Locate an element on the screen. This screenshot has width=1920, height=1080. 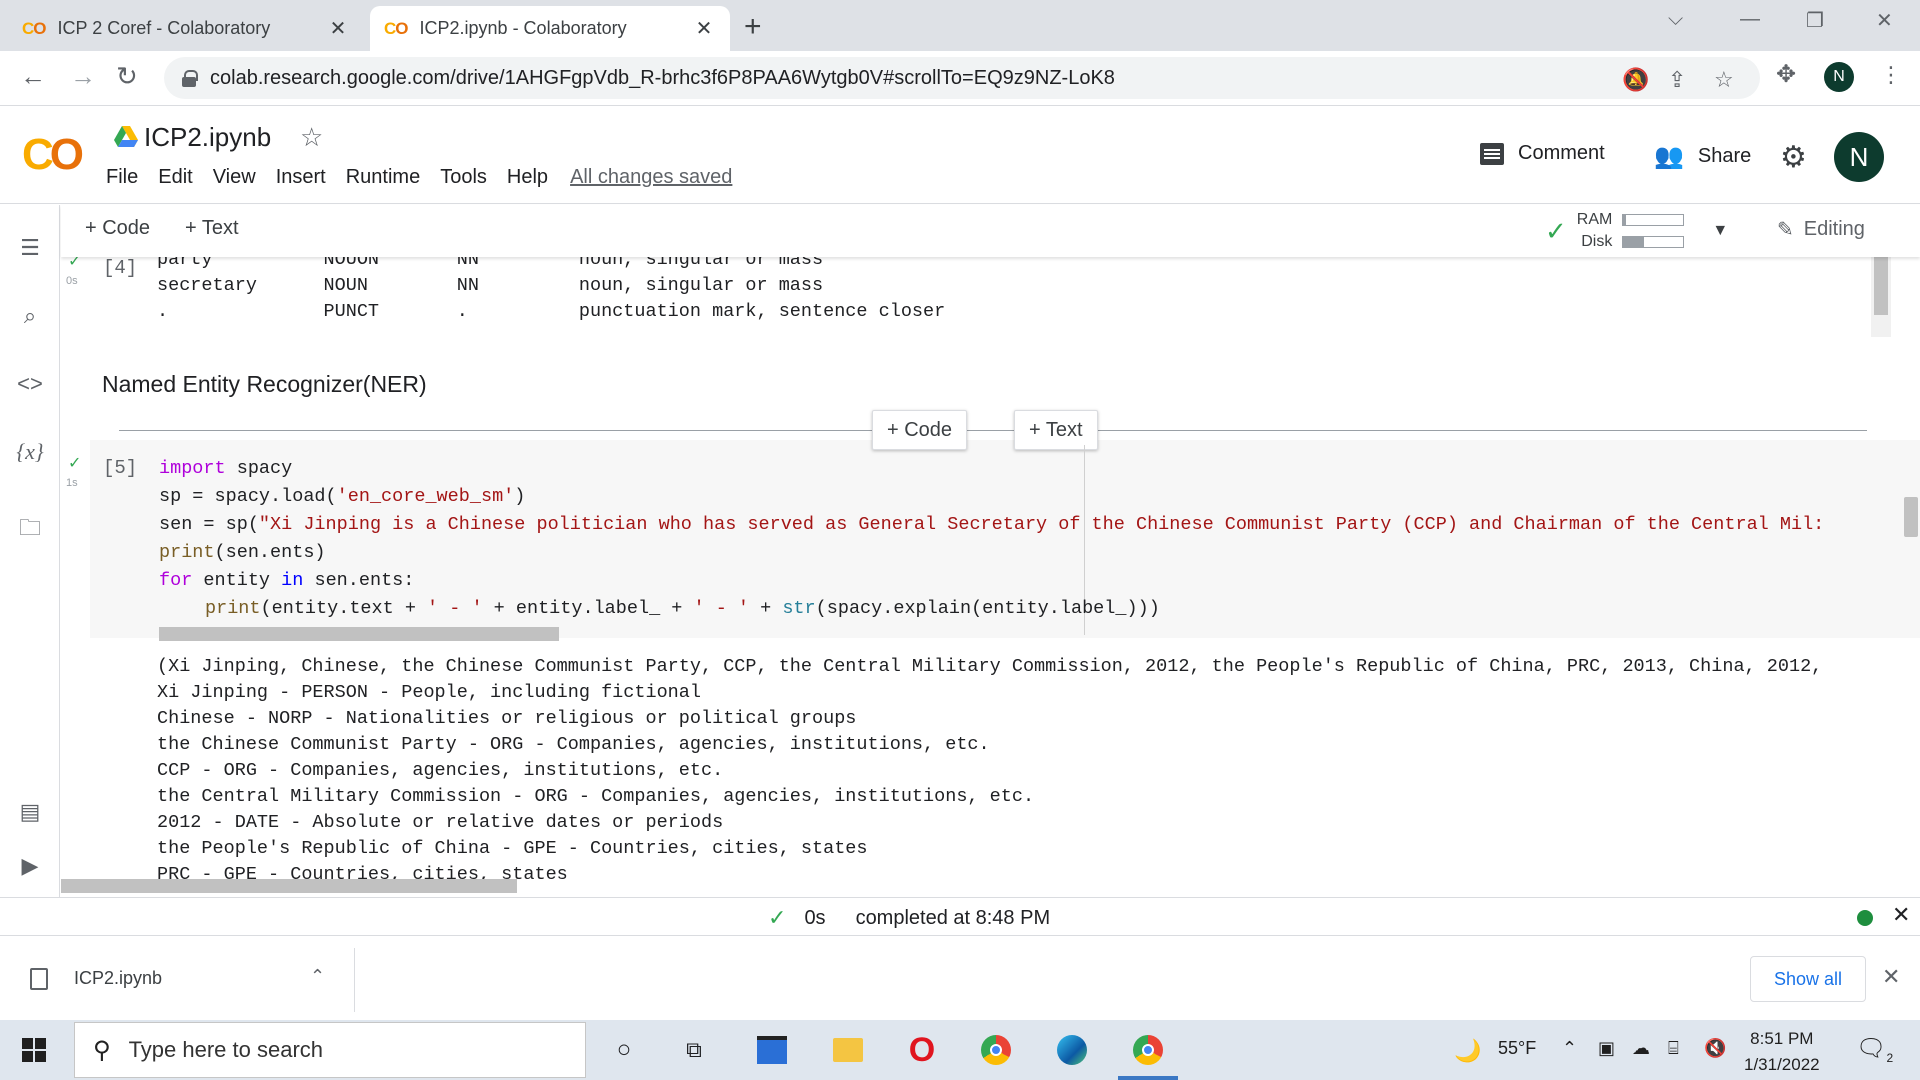
runtime-dropdown-icon: ▼ is located at coordinates (1720, 231).